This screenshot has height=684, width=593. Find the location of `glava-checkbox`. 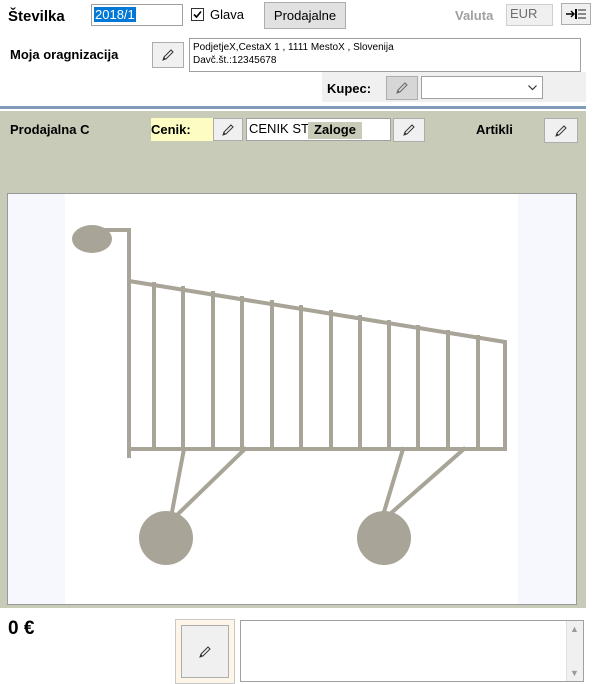

glava-checkbox is located at coordinates (197, 14).